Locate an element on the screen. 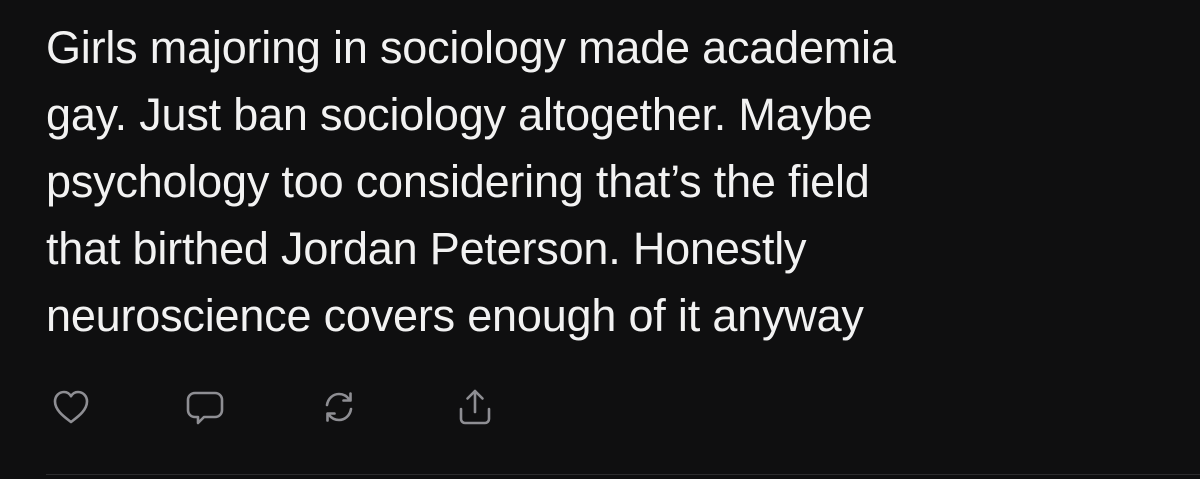 Image resolution: width=1200 pixels, height=479 pixels. post-action-bar is located at coordinates (600, 407).